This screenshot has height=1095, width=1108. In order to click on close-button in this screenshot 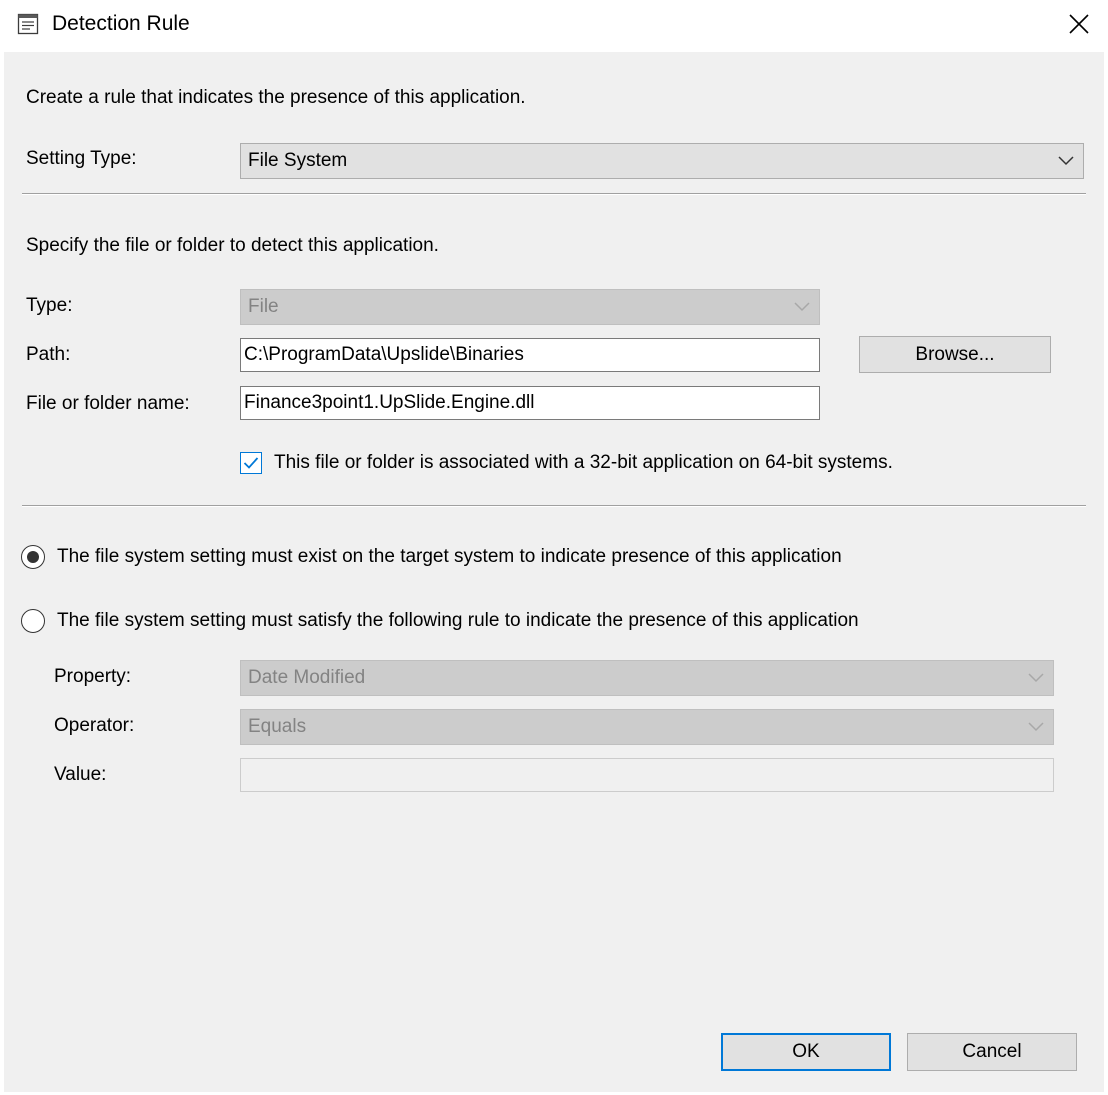, I will do `click(1079, 24)`.